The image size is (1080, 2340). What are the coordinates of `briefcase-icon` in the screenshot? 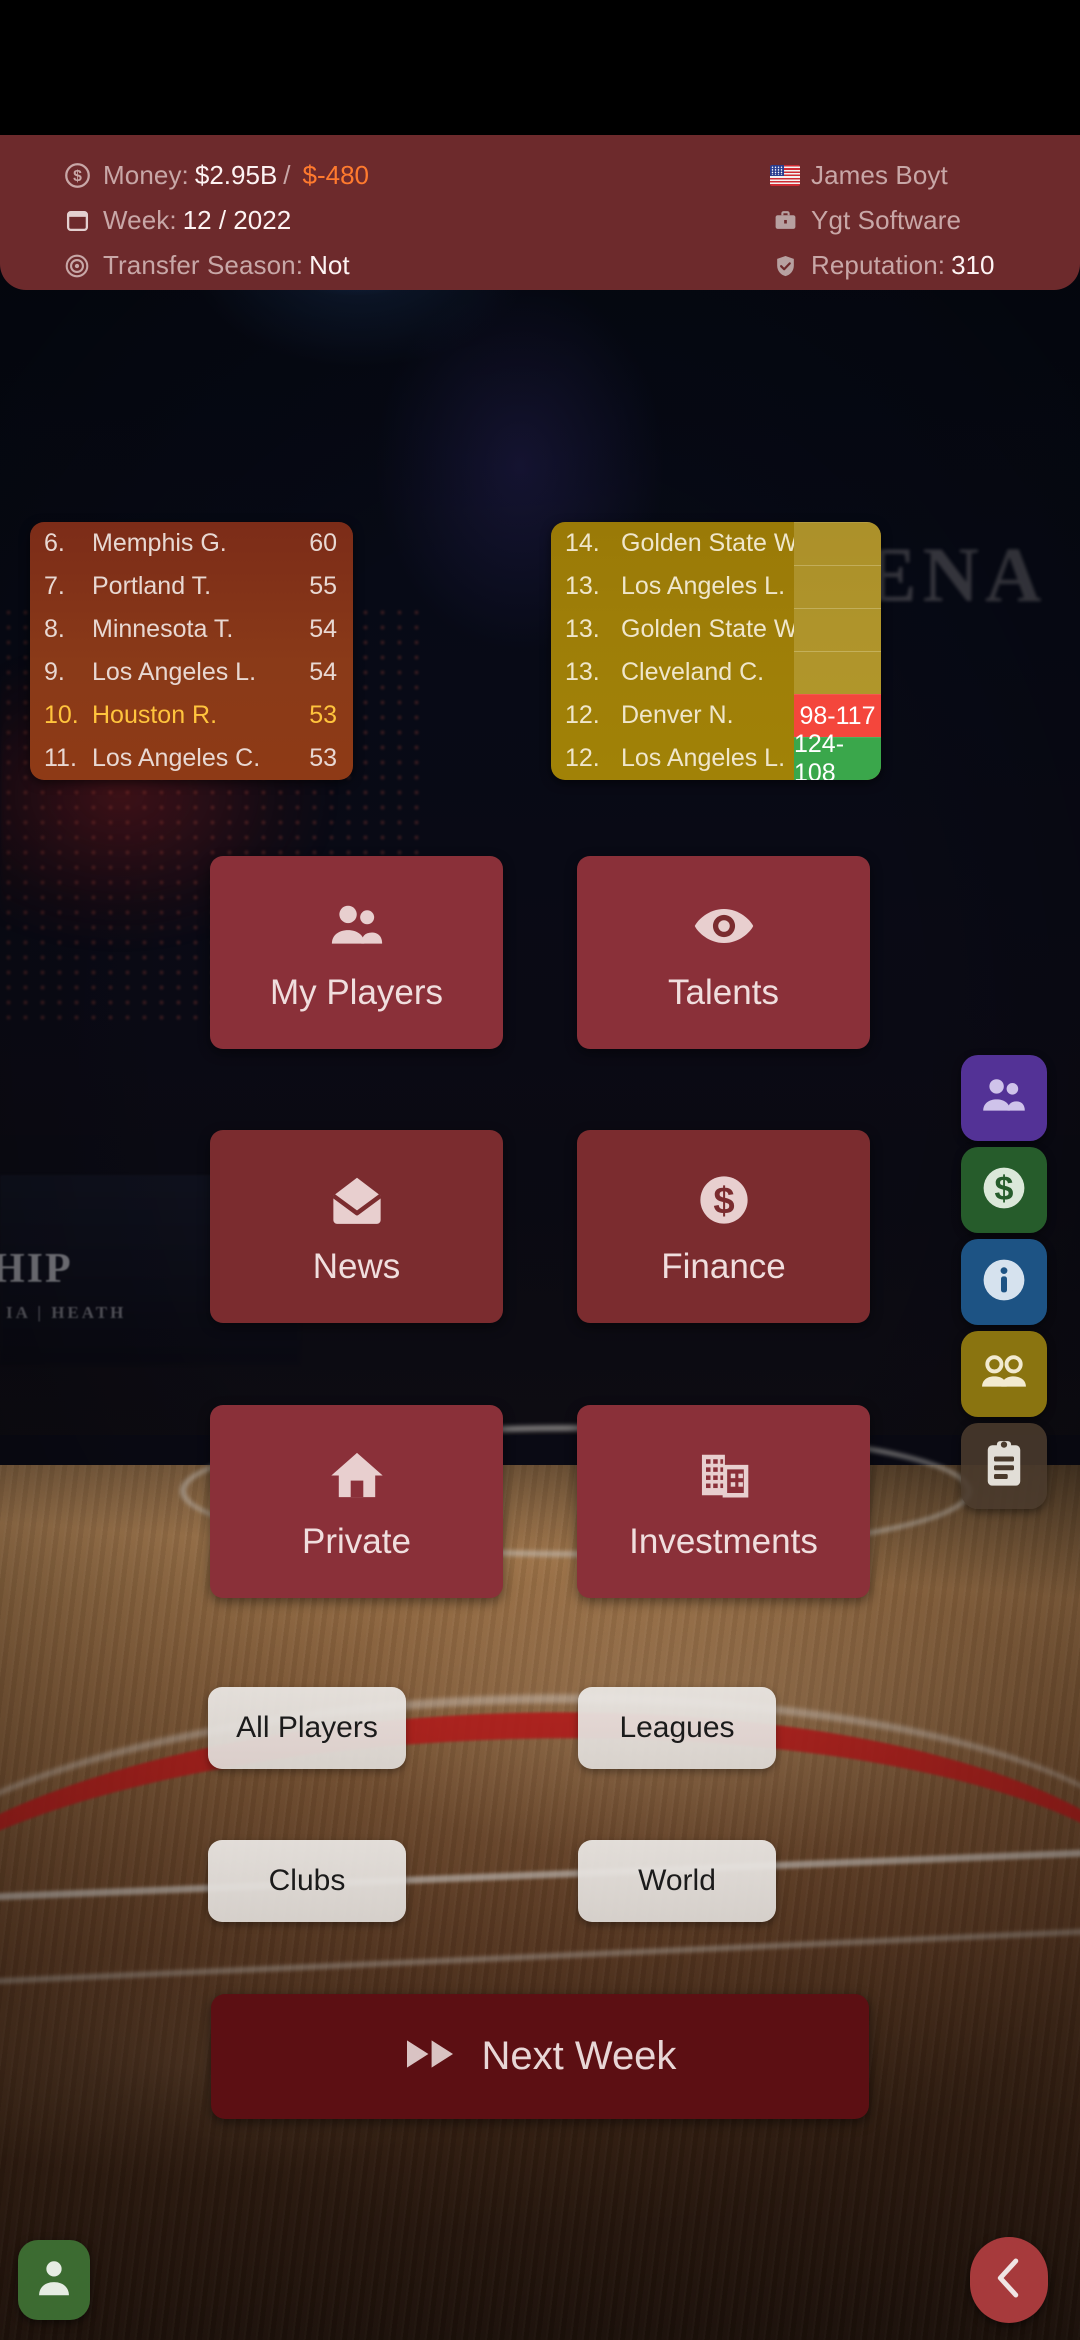 It's located at (785, 221).